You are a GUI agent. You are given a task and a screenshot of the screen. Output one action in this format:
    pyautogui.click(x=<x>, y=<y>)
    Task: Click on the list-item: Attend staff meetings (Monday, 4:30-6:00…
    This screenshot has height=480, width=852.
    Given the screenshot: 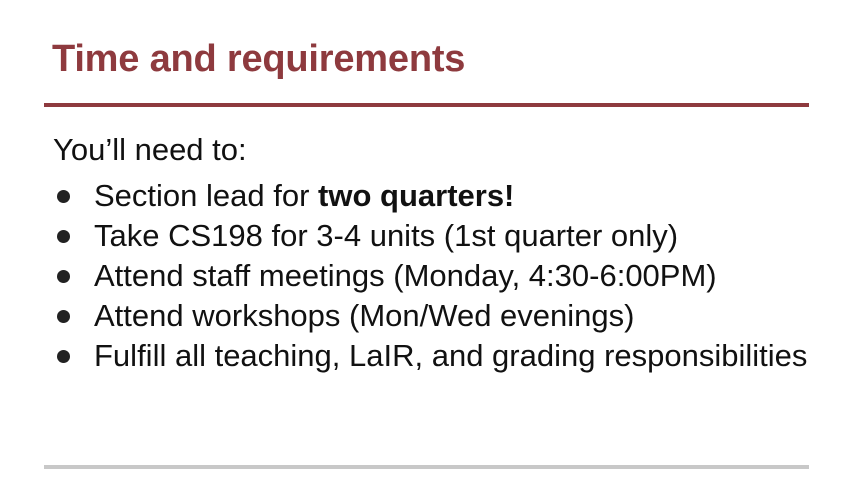 What is the action you would take?
    pyautogui.click(x=433, y=276)
    